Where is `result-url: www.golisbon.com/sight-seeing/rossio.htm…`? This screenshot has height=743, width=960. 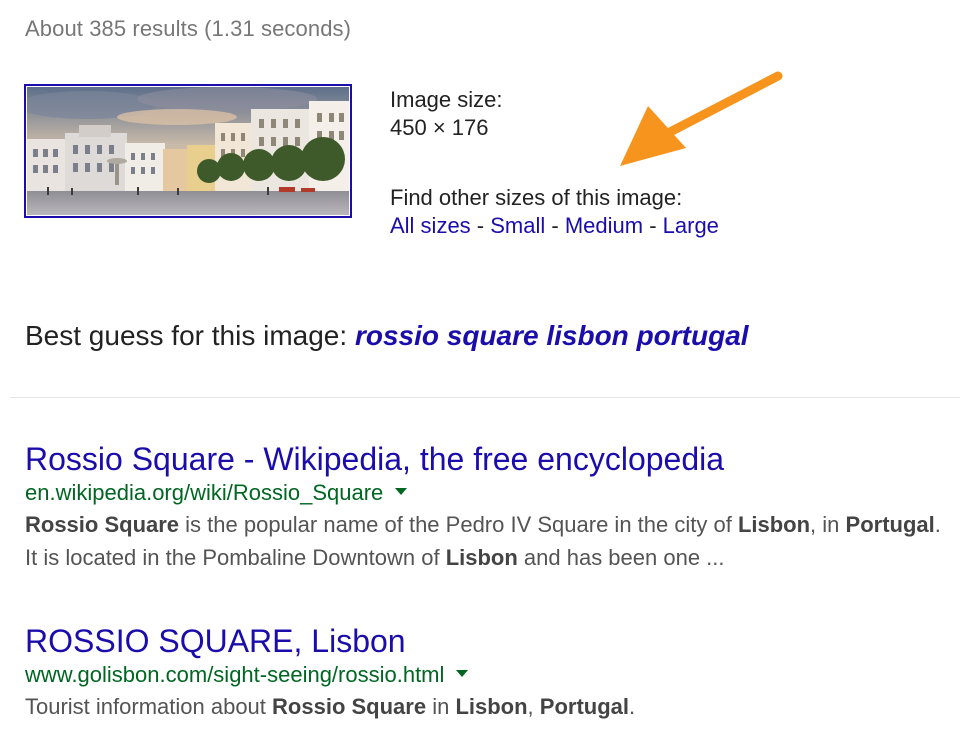
result-url: www.golisbon.com/sight-seeing/rossio.htm… is located at coordinates (485, 675).